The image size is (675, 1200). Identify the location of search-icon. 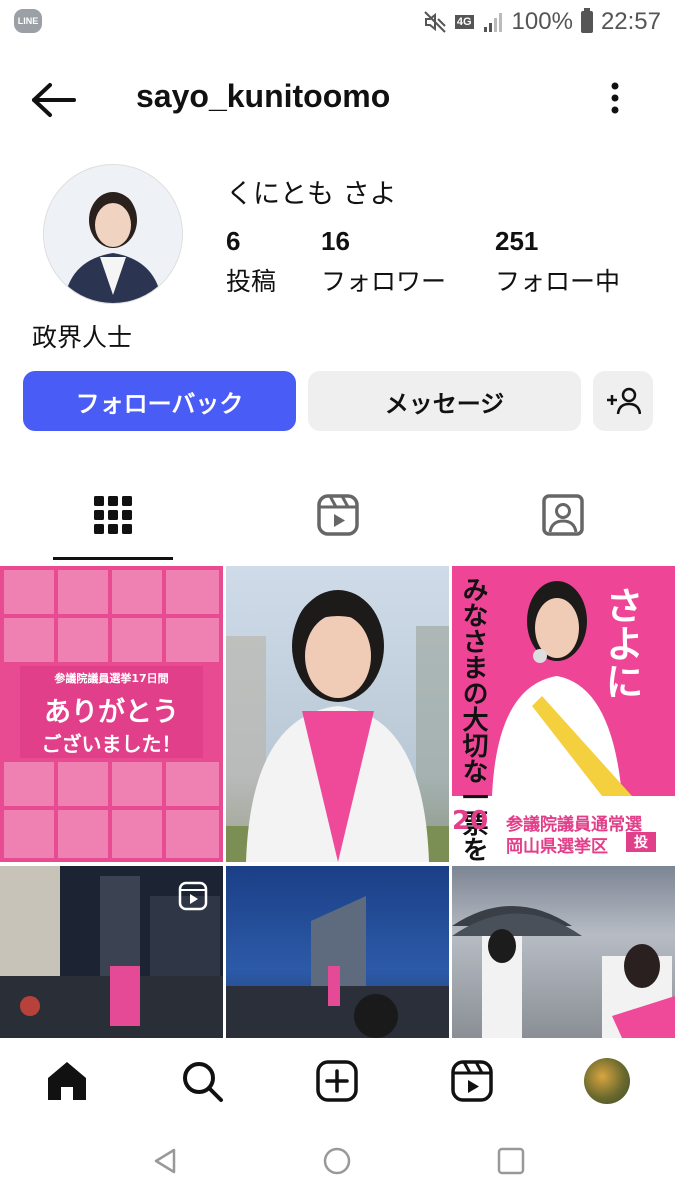
(202, 1081).